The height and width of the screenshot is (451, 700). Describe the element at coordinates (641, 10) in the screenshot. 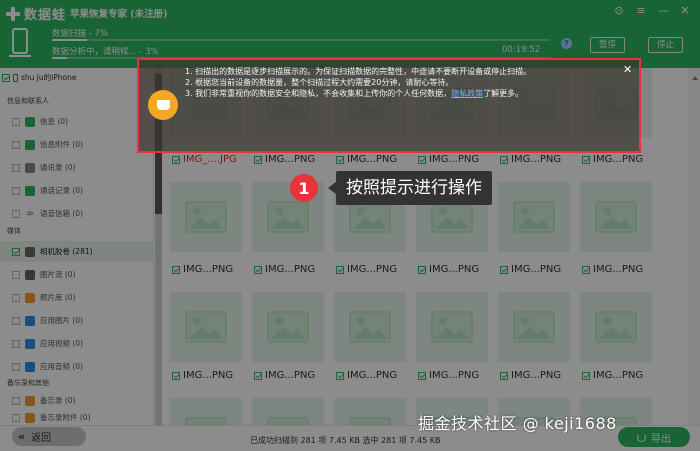

I see `menu-icon: ≡` at that location.